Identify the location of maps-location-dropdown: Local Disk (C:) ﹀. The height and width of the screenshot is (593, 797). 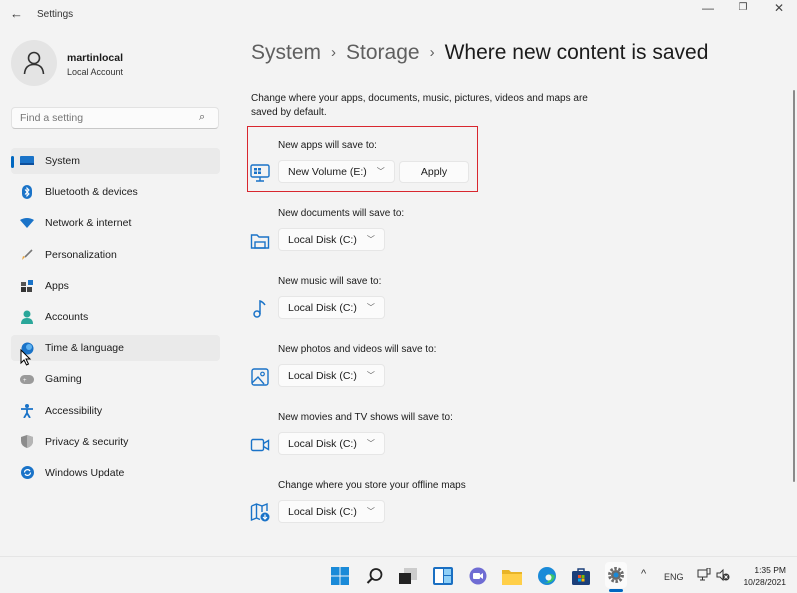
(331, 511).